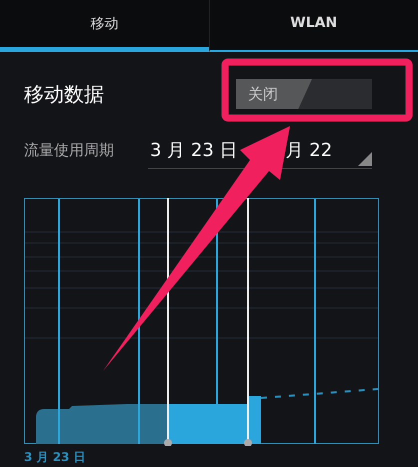  I want to click on mobile-data-switch: 关闭, so click(304, 94).